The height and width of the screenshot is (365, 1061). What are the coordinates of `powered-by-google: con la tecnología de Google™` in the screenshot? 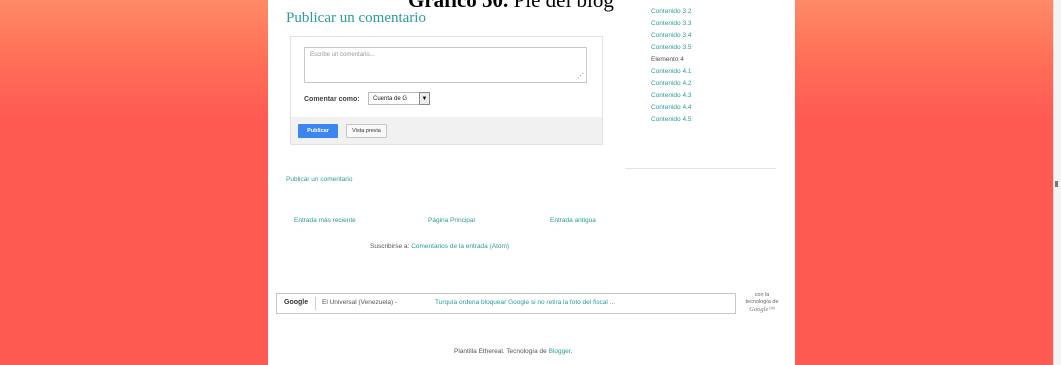 It's located at (762, 302).